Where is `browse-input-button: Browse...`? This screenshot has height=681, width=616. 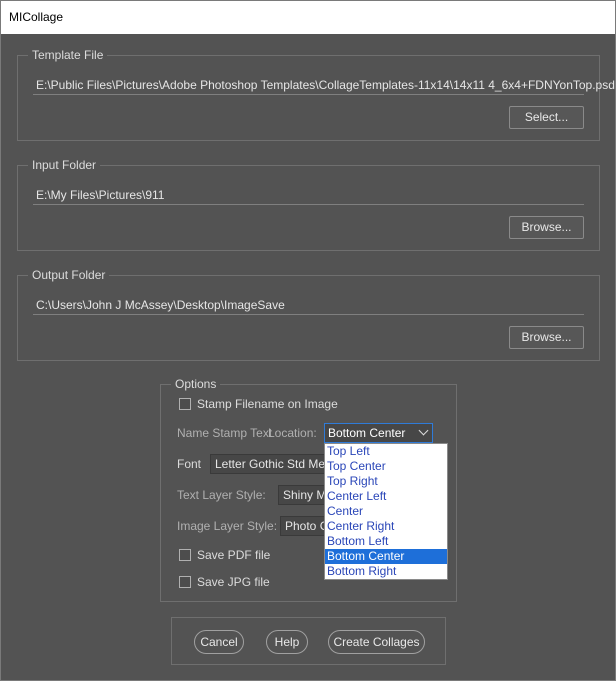
browse-input-button: Browse... is located at coordinates (546, 227).